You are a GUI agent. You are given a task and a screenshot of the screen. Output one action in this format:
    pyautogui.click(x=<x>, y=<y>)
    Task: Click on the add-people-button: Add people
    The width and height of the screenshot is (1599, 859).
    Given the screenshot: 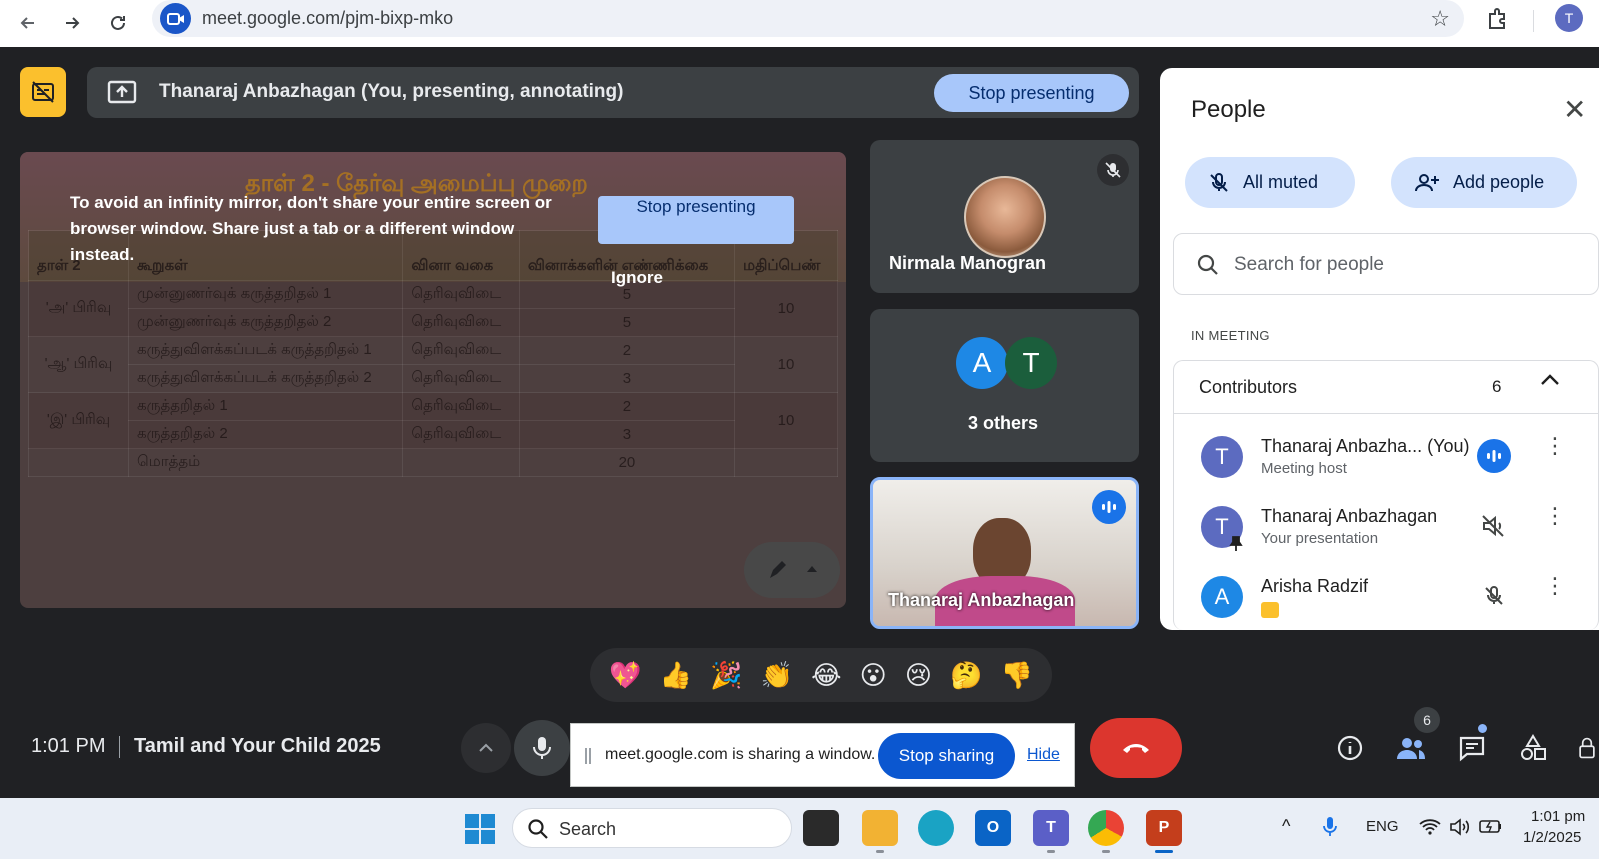 What is the action you would take?
    pyautogui.click(x=1484, y=182)
    